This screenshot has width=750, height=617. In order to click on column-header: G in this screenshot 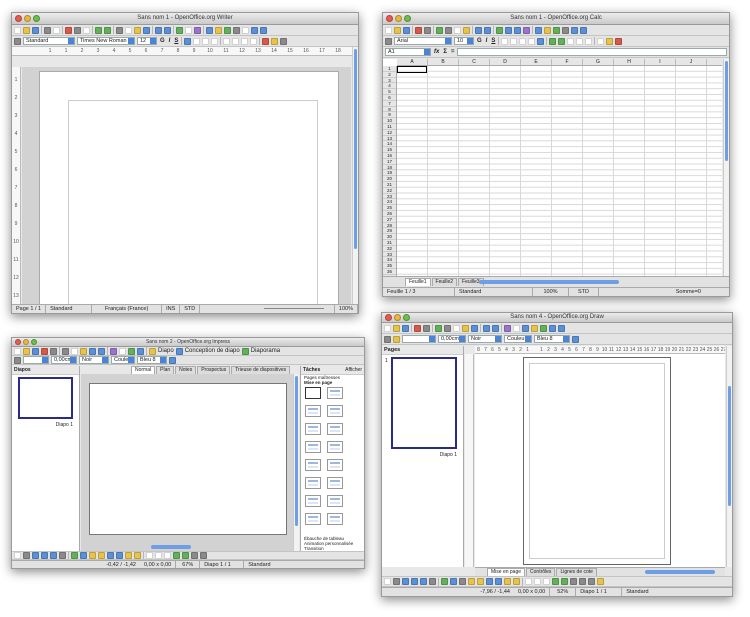, I will do `click(598, 62)`.